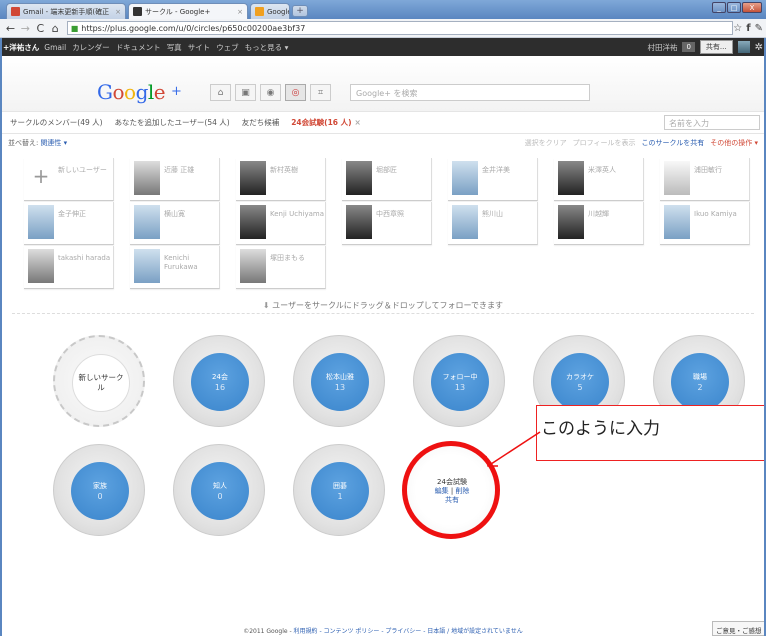  Describe the element at coordinates (599, 223) in the screenshot. I see `person-card: 川越輝` at that location.